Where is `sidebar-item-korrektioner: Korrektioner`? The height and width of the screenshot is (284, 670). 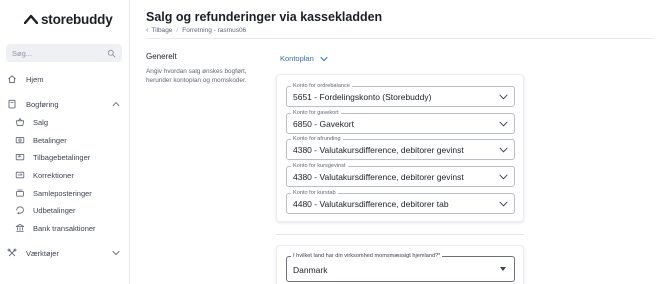
sidebar-item-korrektioner: Korrektioner is located at coordinates (65, 175).